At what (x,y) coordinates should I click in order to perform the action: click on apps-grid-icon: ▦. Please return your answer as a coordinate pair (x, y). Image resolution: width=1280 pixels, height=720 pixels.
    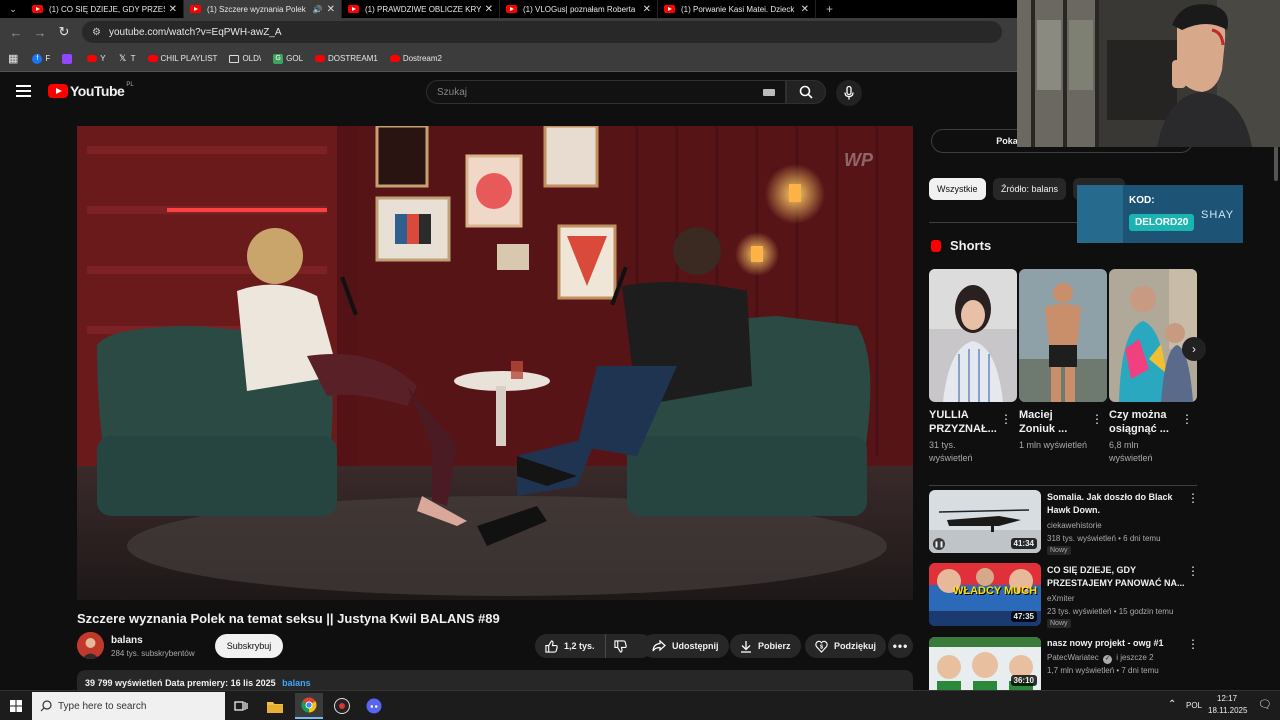
    Looking at the image, I should click on (13, 58).